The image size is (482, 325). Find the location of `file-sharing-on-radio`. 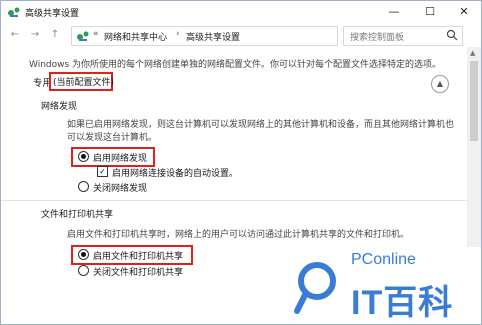

file-sharing-on-radio is located at coordinates (83, 254).